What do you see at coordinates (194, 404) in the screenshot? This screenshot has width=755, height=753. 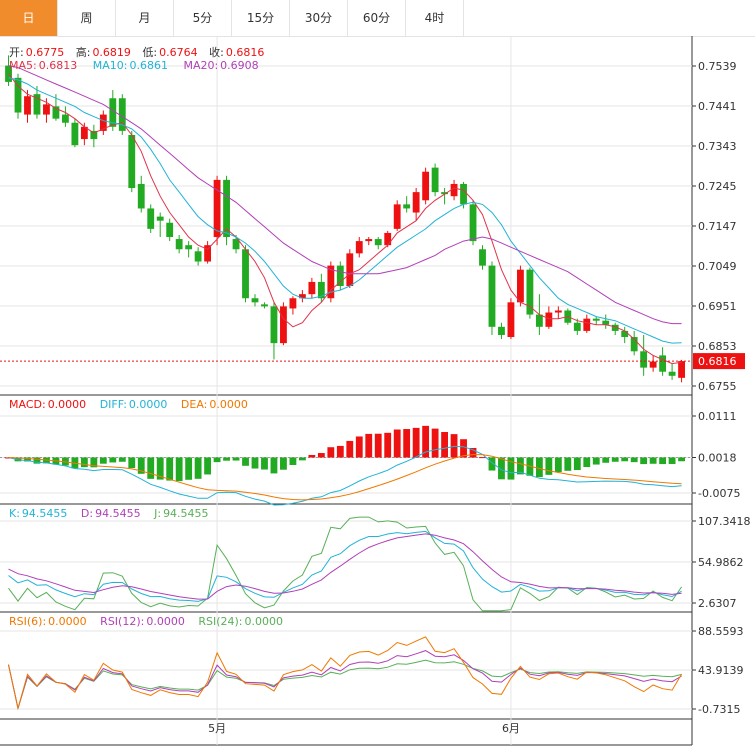 I see `dea-label: DEA:` at bounding box center [194, 404].